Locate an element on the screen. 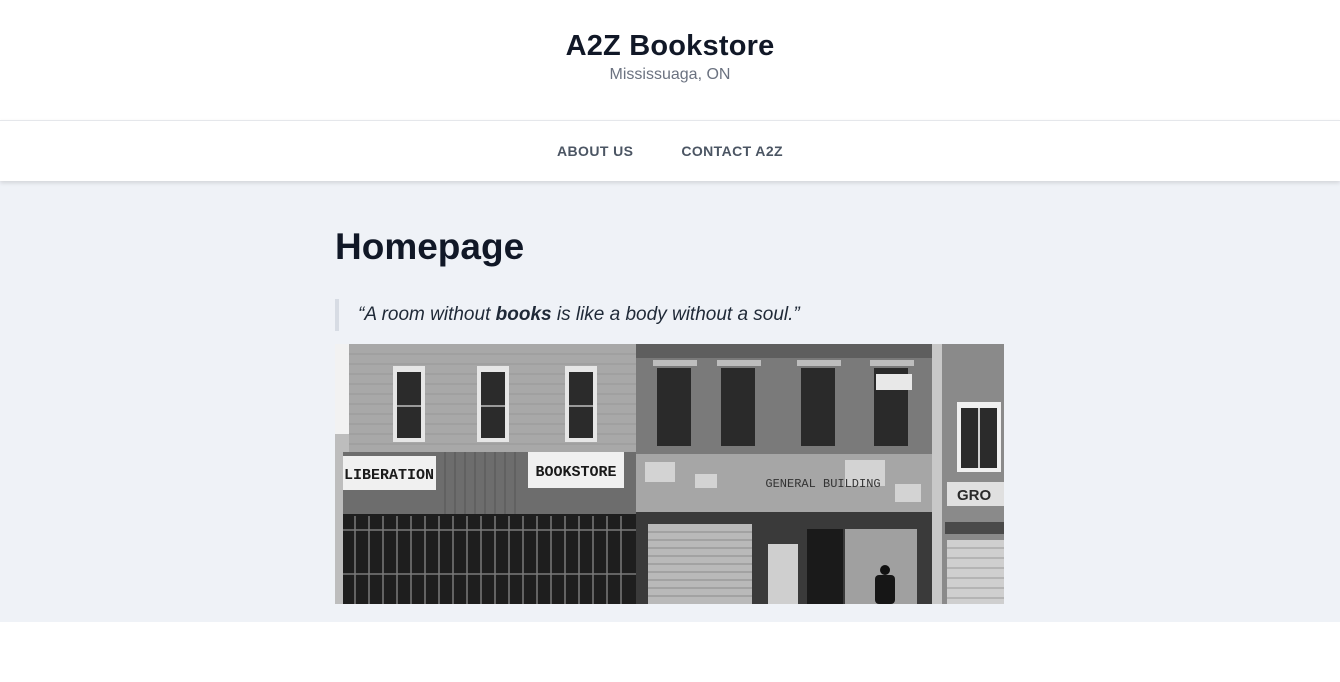  quote-emphasis: books is located at coordinates (523, 314).